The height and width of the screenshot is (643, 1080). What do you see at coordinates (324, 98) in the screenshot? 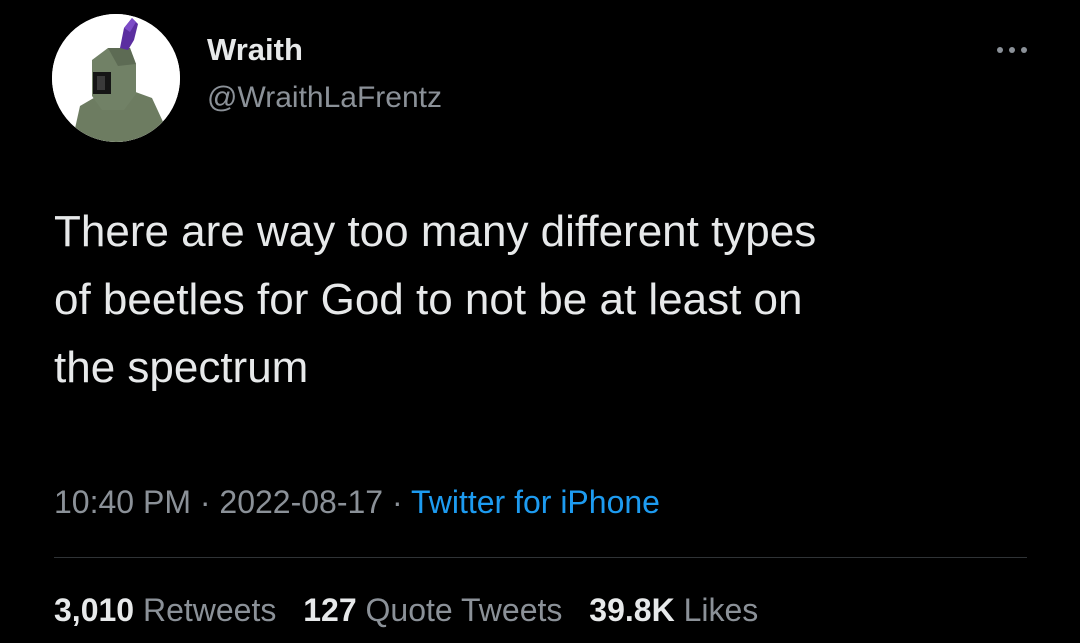
I see `user-handle: @WraithLaFrentz` at bounding box center [324, 98].